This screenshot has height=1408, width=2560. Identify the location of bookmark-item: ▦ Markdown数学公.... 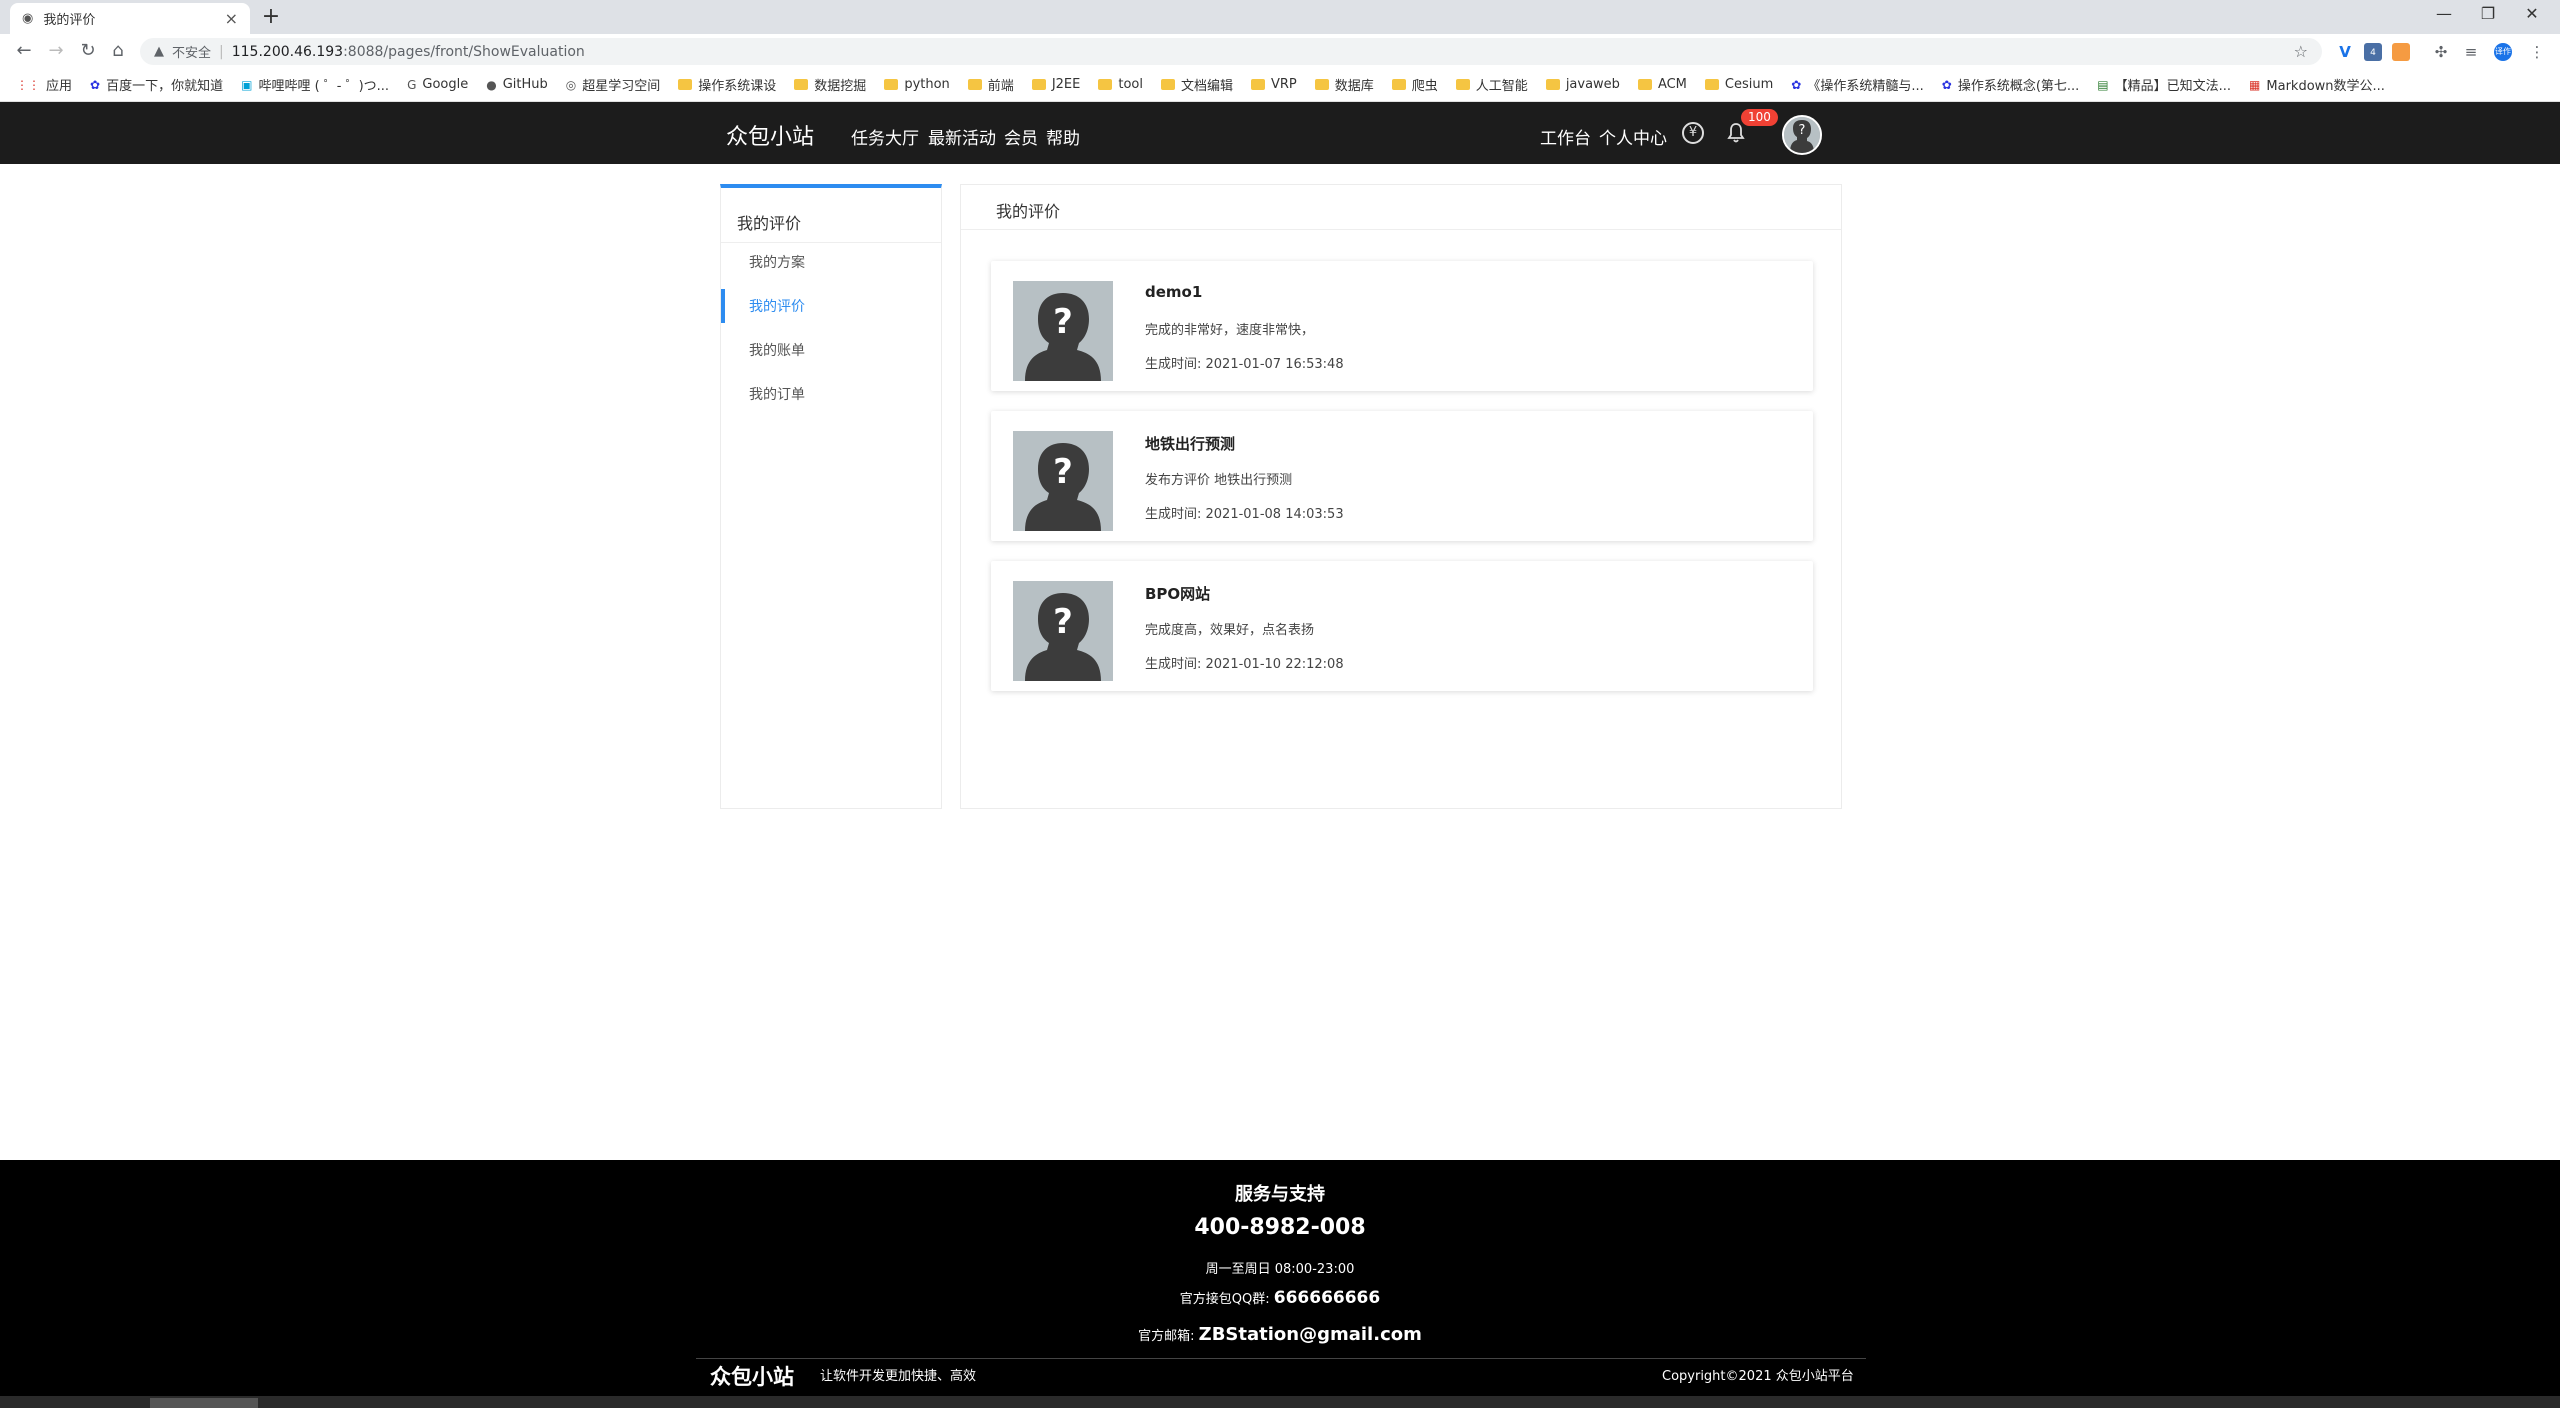
(2317, 85).